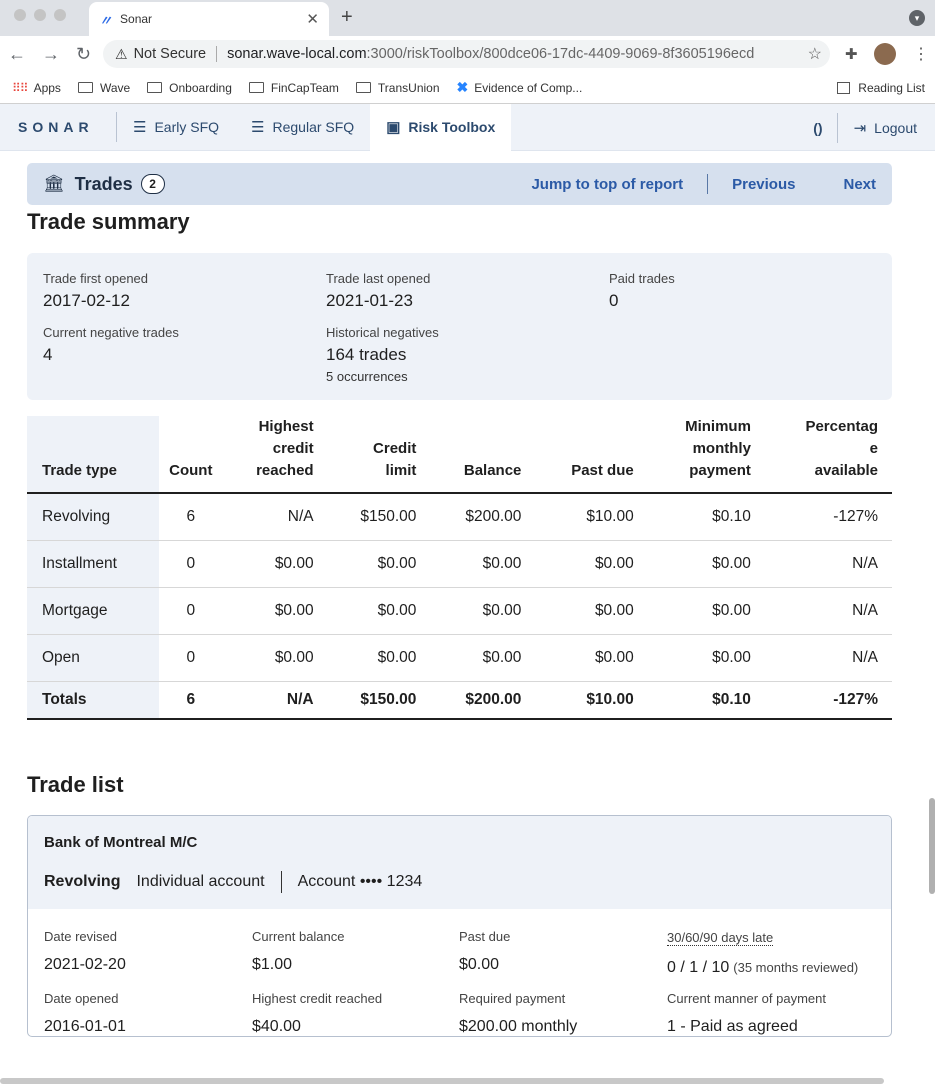 This screenshot has height=1084, width=935. I want to click on logout-icon: ⇥, so click(860, 128).